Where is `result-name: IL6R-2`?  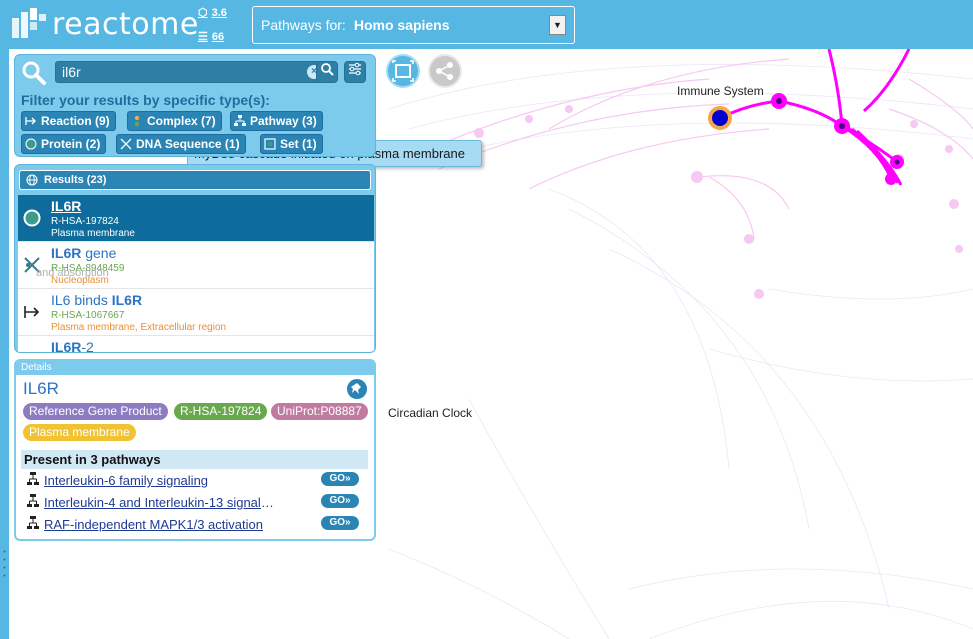
result-name: IL6R-2 is located at coordinates (72, 345).